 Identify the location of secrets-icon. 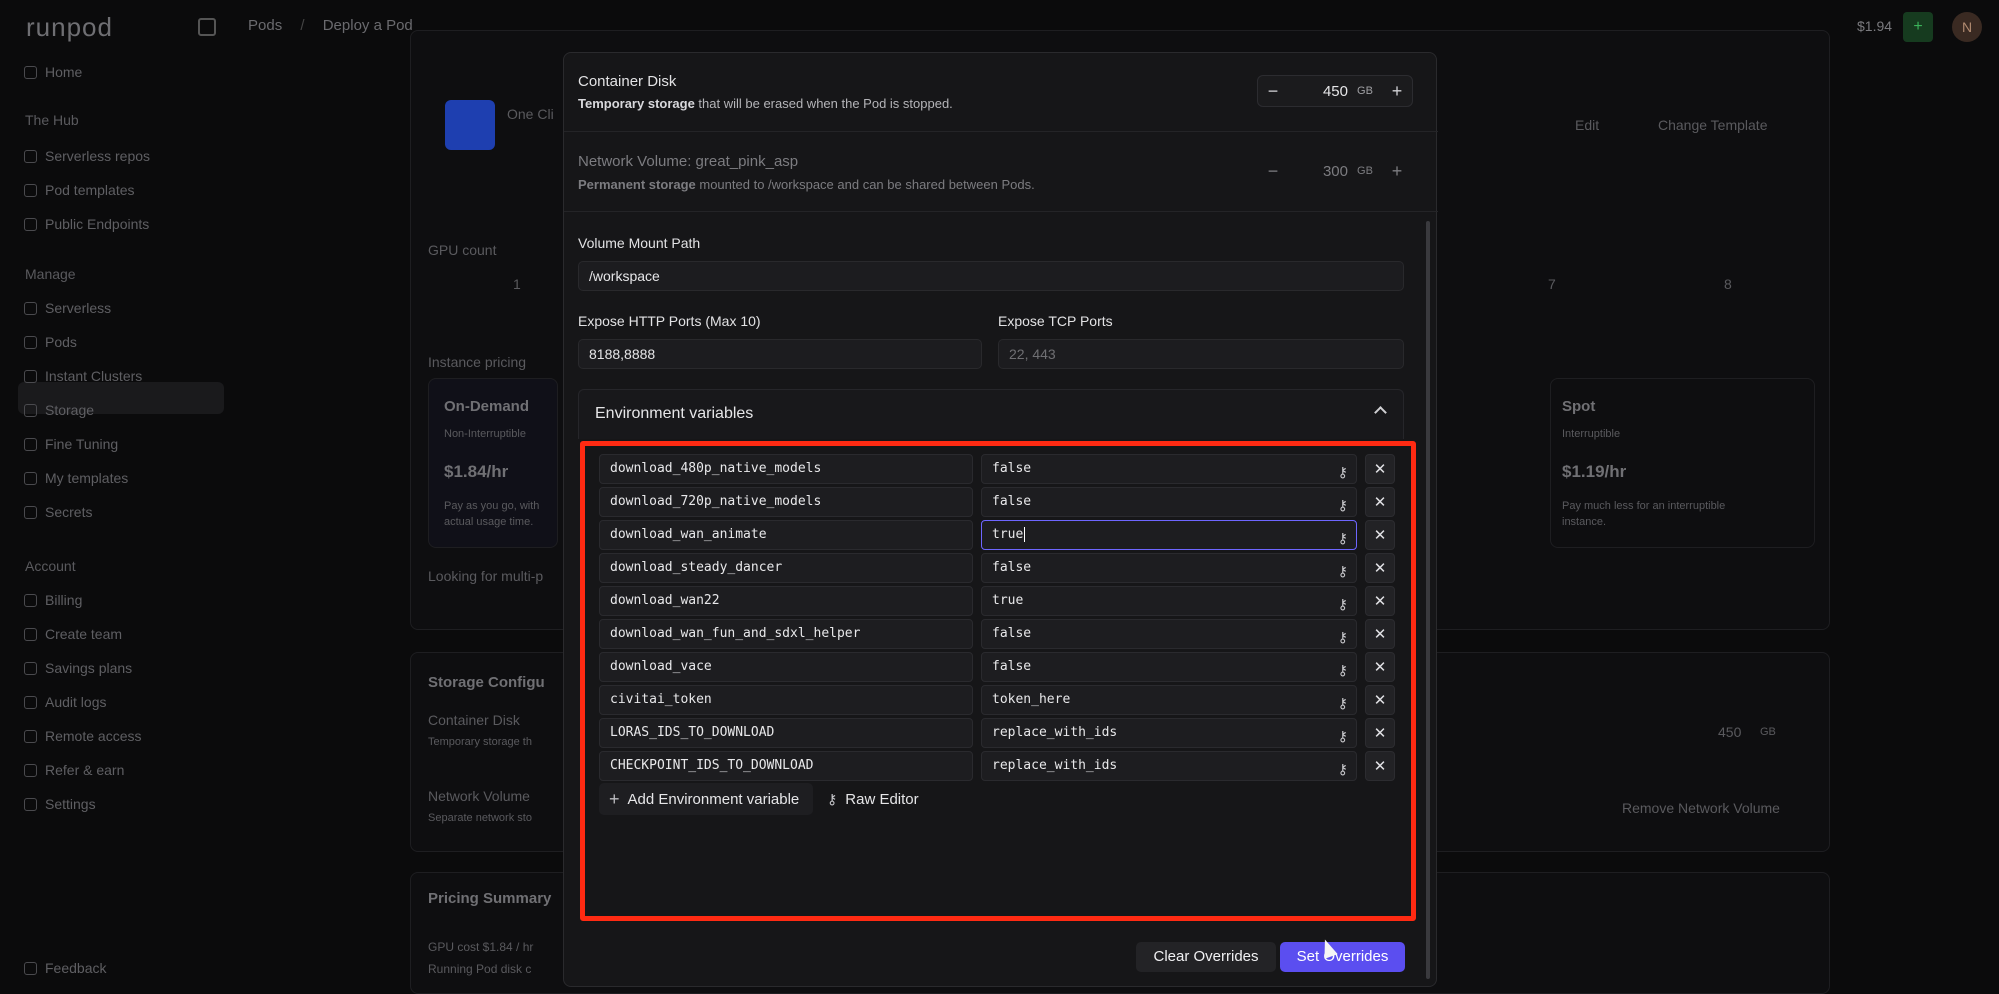
(30, 512).